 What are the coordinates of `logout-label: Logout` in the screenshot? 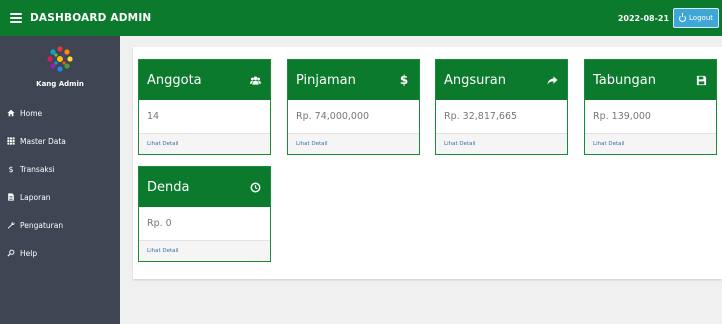 It's located at (701, 18).